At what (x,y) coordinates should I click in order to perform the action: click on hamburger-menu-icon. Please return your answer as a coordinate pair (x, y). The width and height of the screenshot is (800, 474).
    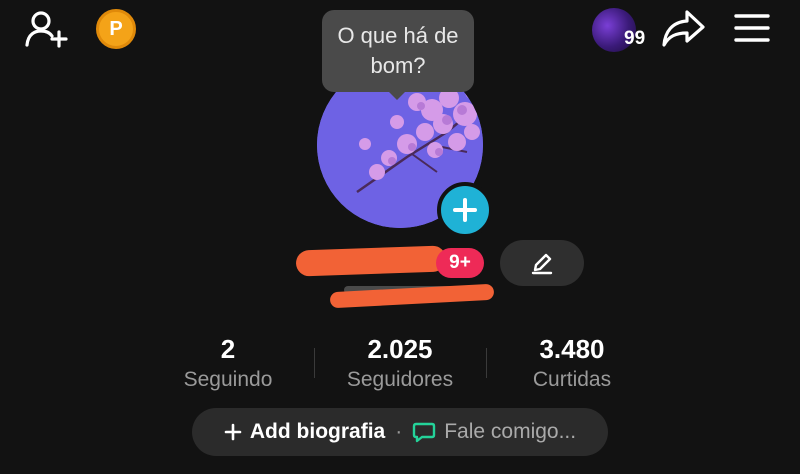
    Looking at the image, I should click on (752, 28).